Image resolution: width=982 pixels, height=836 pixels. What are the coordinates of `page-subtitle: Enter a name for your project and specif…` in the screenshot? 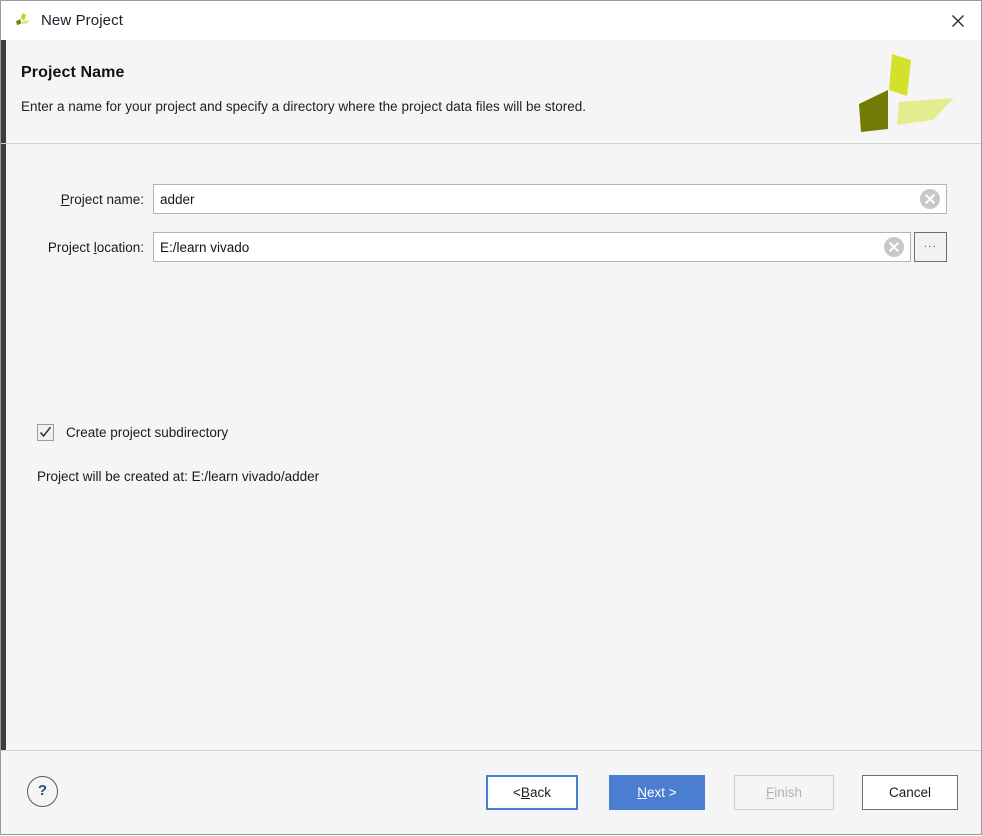 It's located at (304, 106).